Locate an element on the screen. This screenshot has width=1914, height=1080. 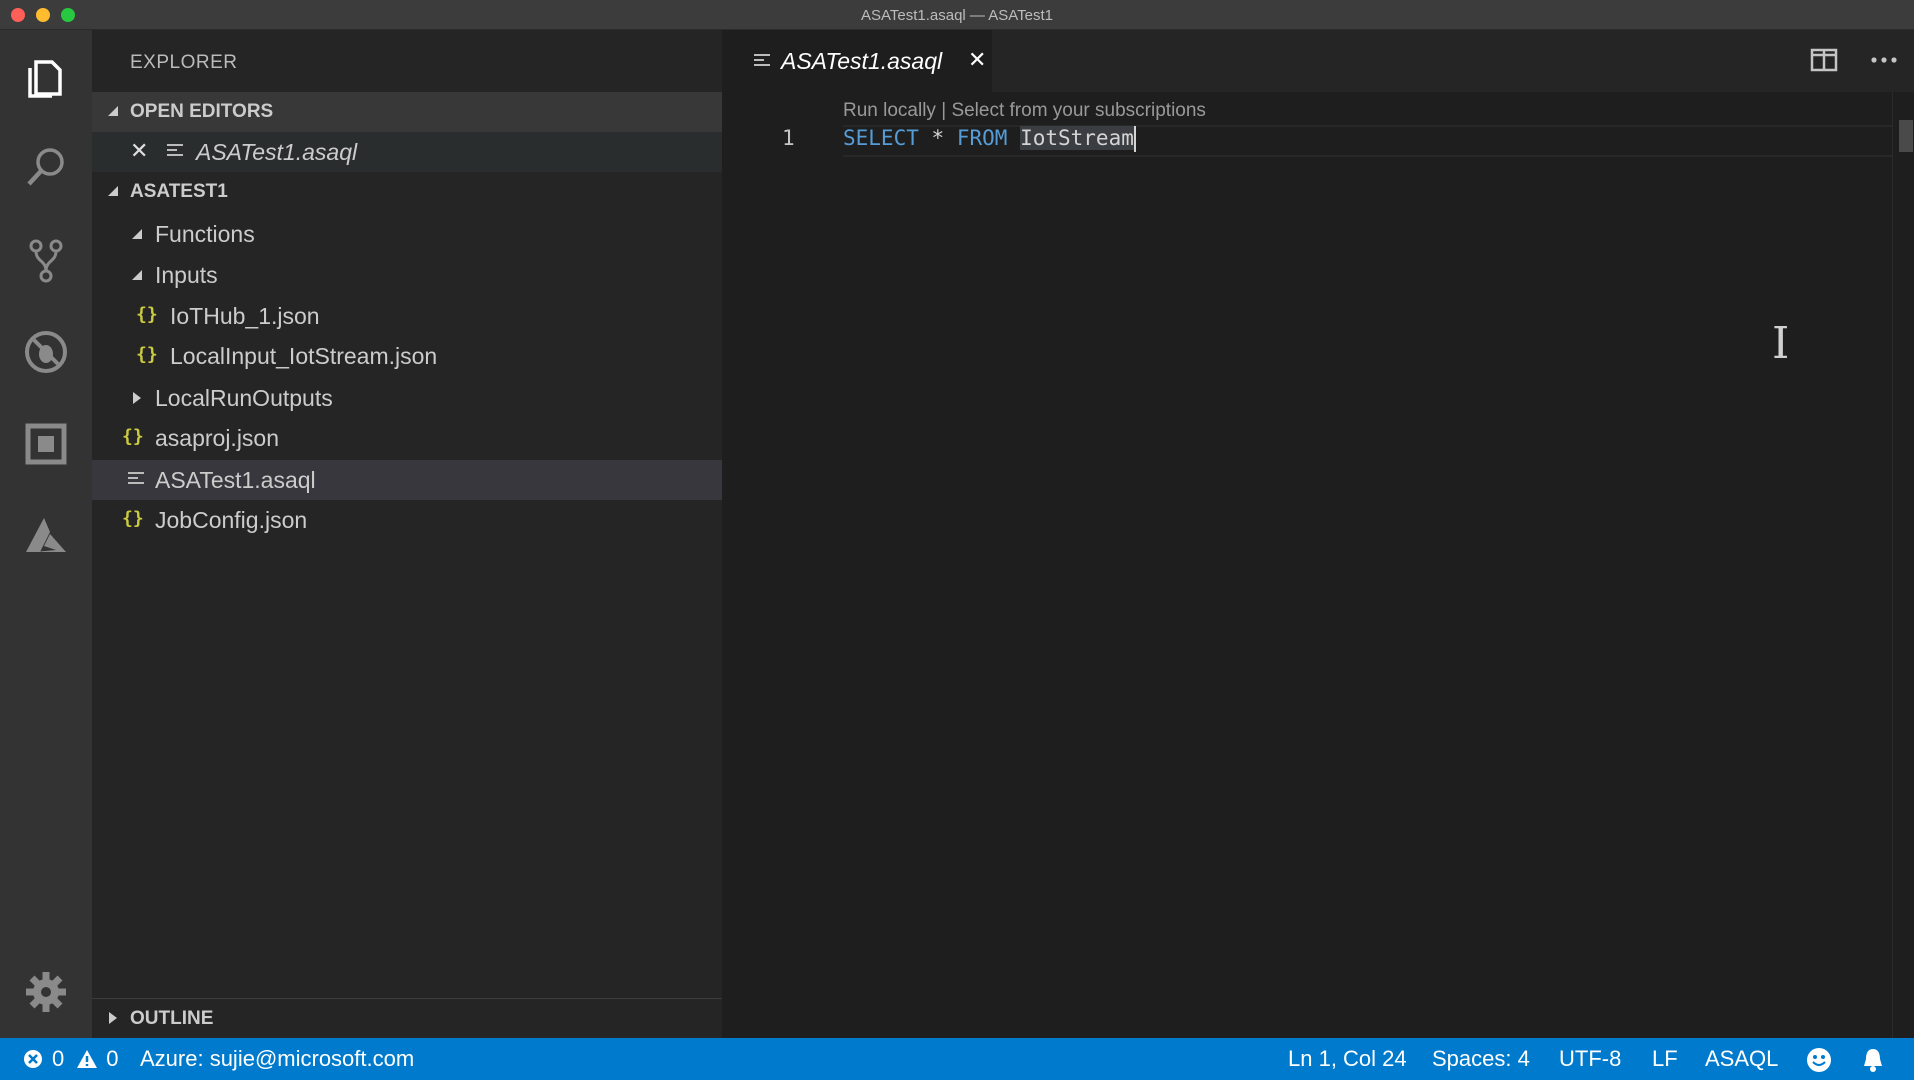
tree-item-label: Inputs is located at coordinates (186, 274).